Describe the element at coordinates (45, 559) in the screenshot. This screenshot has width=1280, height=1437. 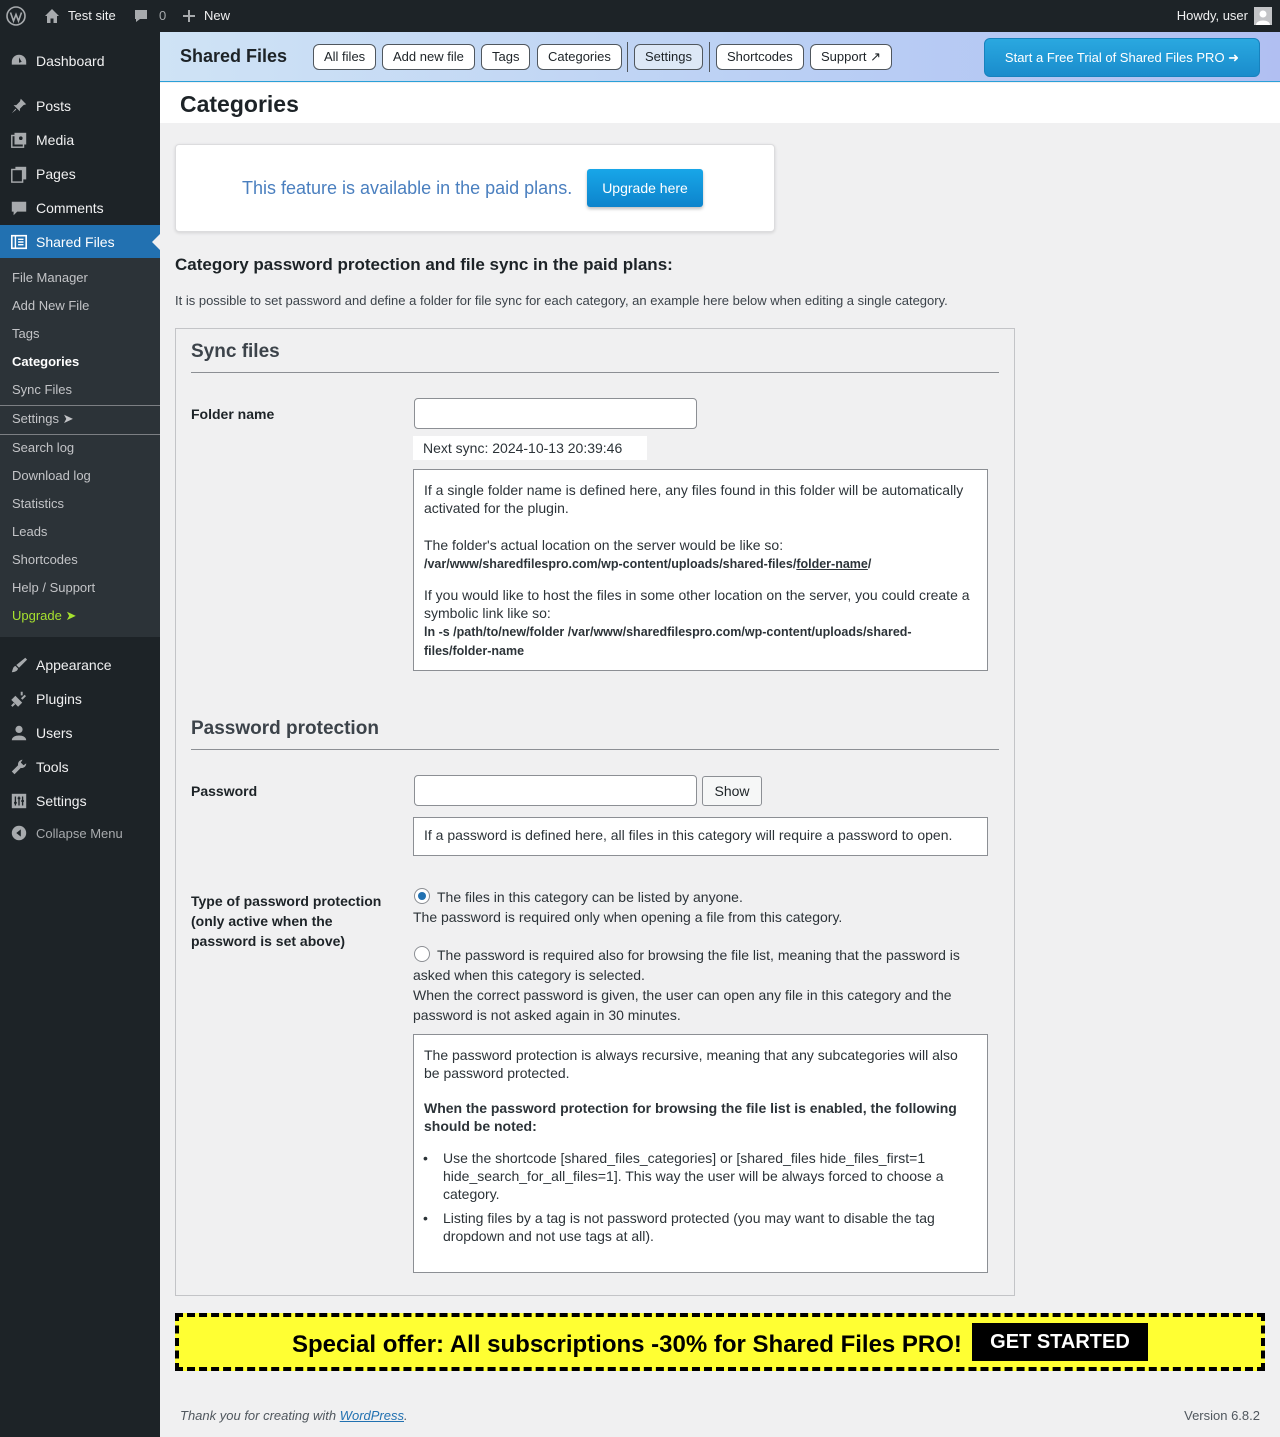
I see `submenu-shortcodes: Shortcodes` at that location.